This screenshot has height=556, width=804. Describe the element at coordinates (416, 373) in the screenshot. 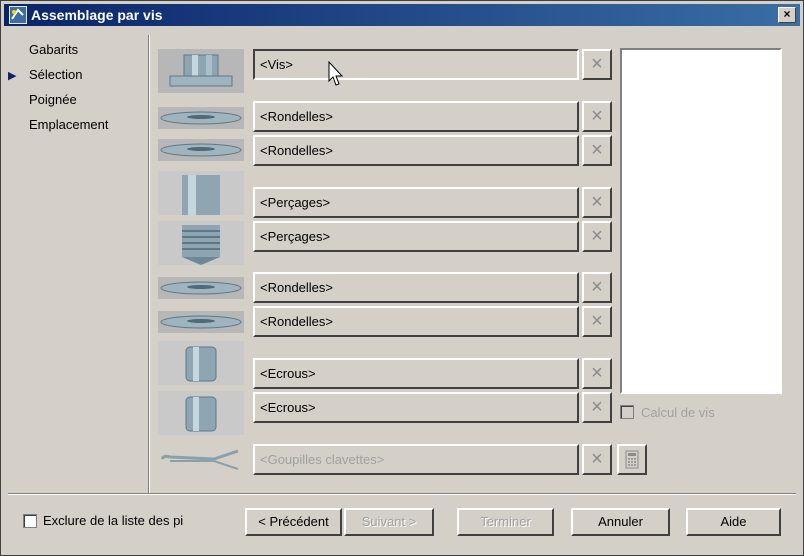

I see `field-ecrous-1: <Ecrous>` at that location.